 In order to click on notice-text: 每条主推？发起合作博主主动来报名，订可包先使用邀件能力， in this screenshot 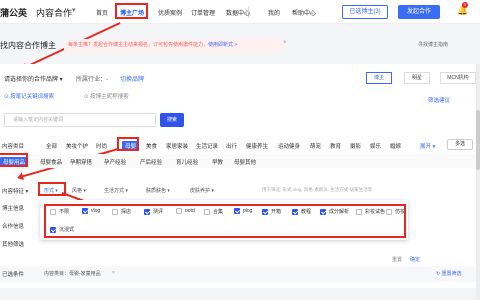, I will do `click(138, 45)`.